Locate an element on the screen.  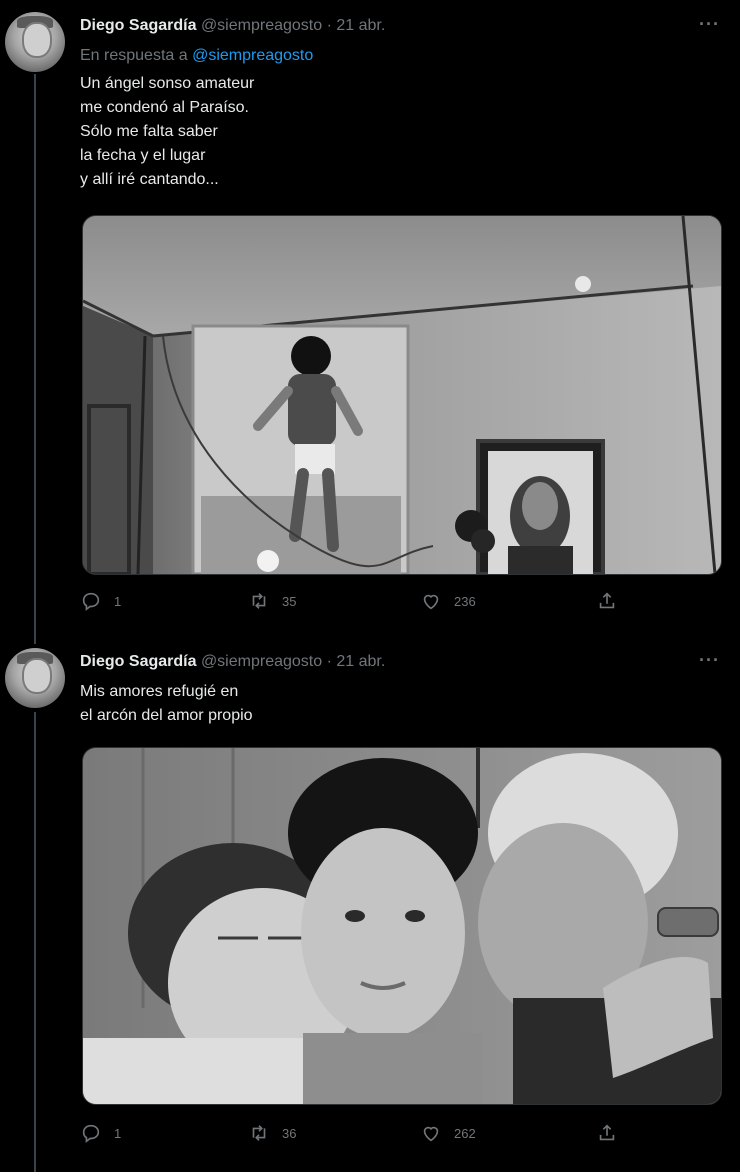
reply-prefix: En respuesta a is located at coordinates (134, 55).